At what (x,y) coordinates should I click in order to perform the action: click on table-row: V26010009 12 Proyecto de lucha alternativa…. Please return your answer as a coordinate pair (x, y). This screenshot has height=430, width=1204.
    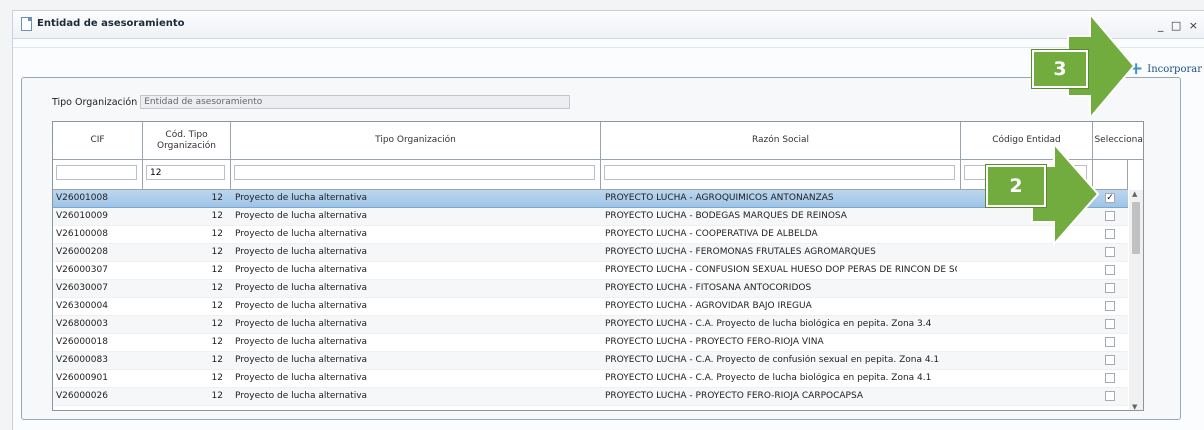
    Looking at the image, I should click on (590, 217).